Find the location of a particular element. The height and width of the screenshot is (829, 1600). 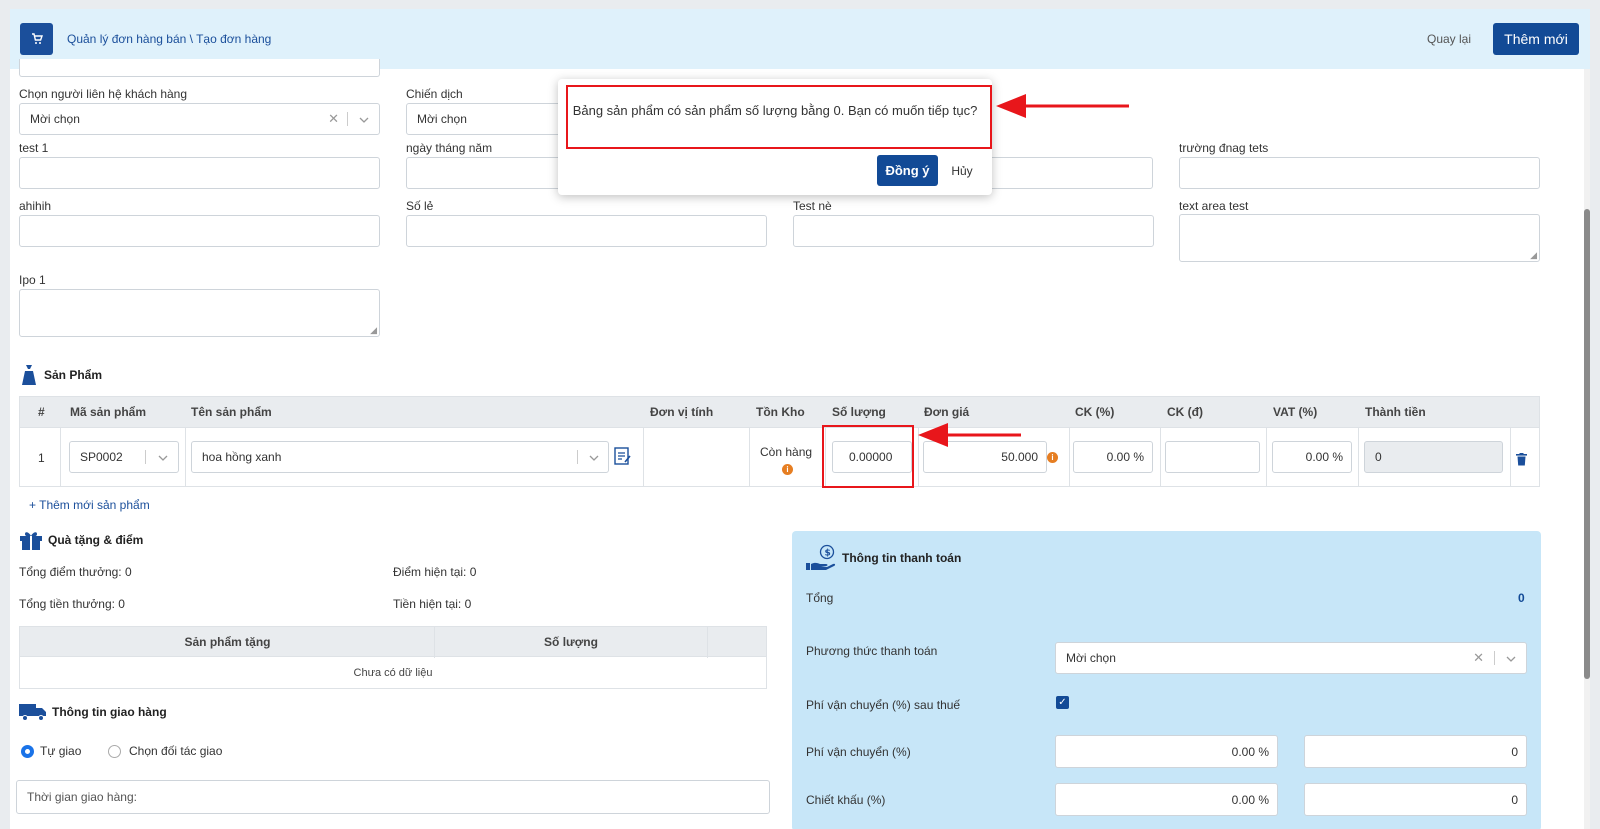

delivery-section-title: Thông tin giao hàng is located at coordinates (93, 712).